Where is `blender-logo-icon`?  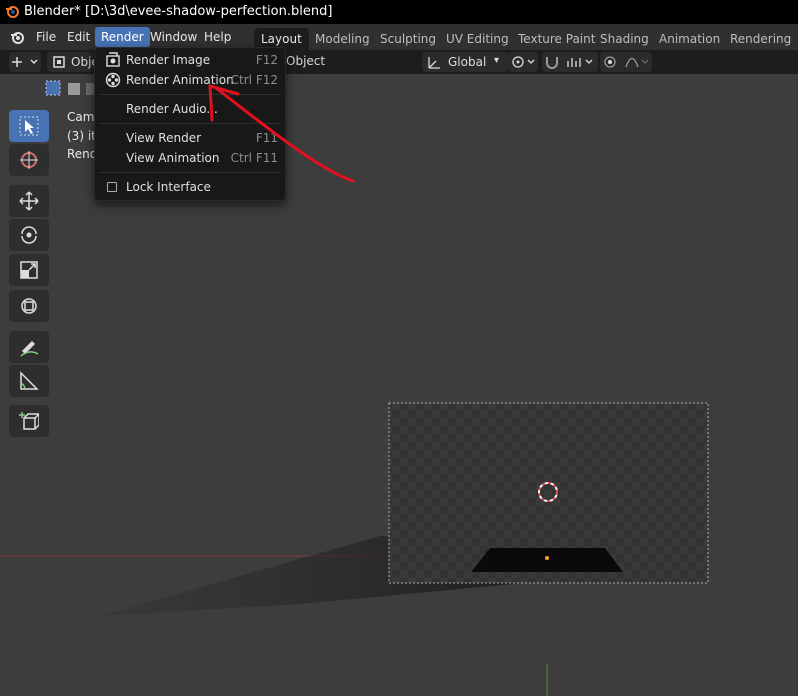 blender-logo-icon is located at coordinates (12, 12).